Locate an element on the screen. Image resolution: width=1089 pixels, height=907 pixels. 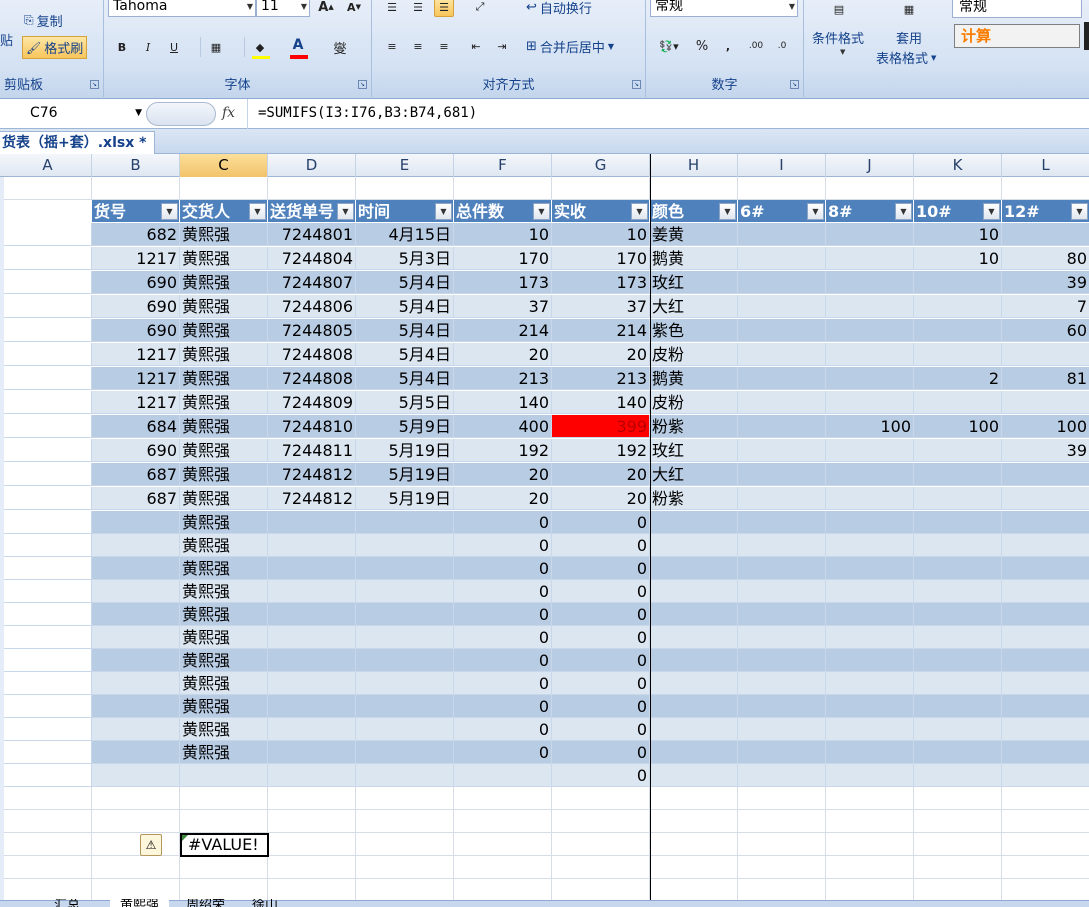
paste-button: 贴 is located at coordinates (6, 39).